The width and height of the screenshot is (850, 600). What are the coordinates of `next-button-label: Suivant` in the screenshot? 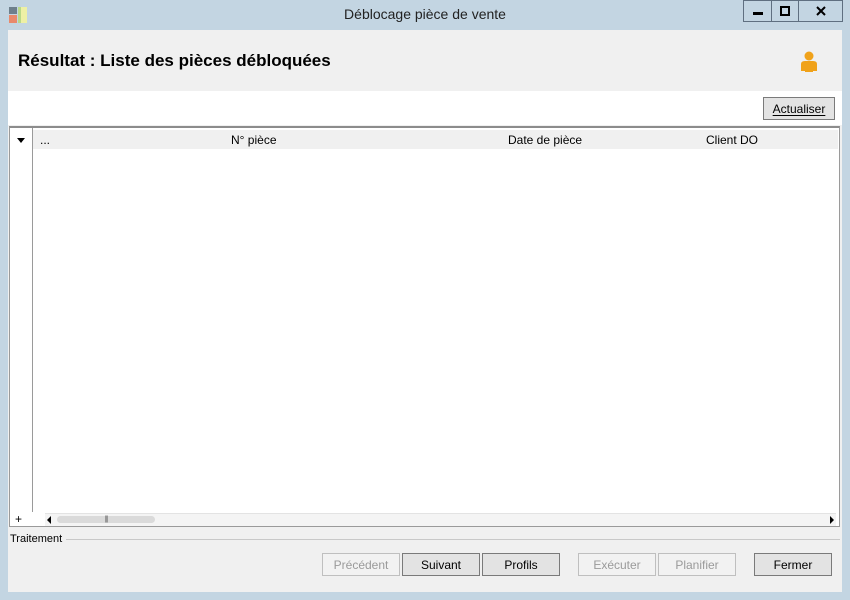 It's located at (441, 564).